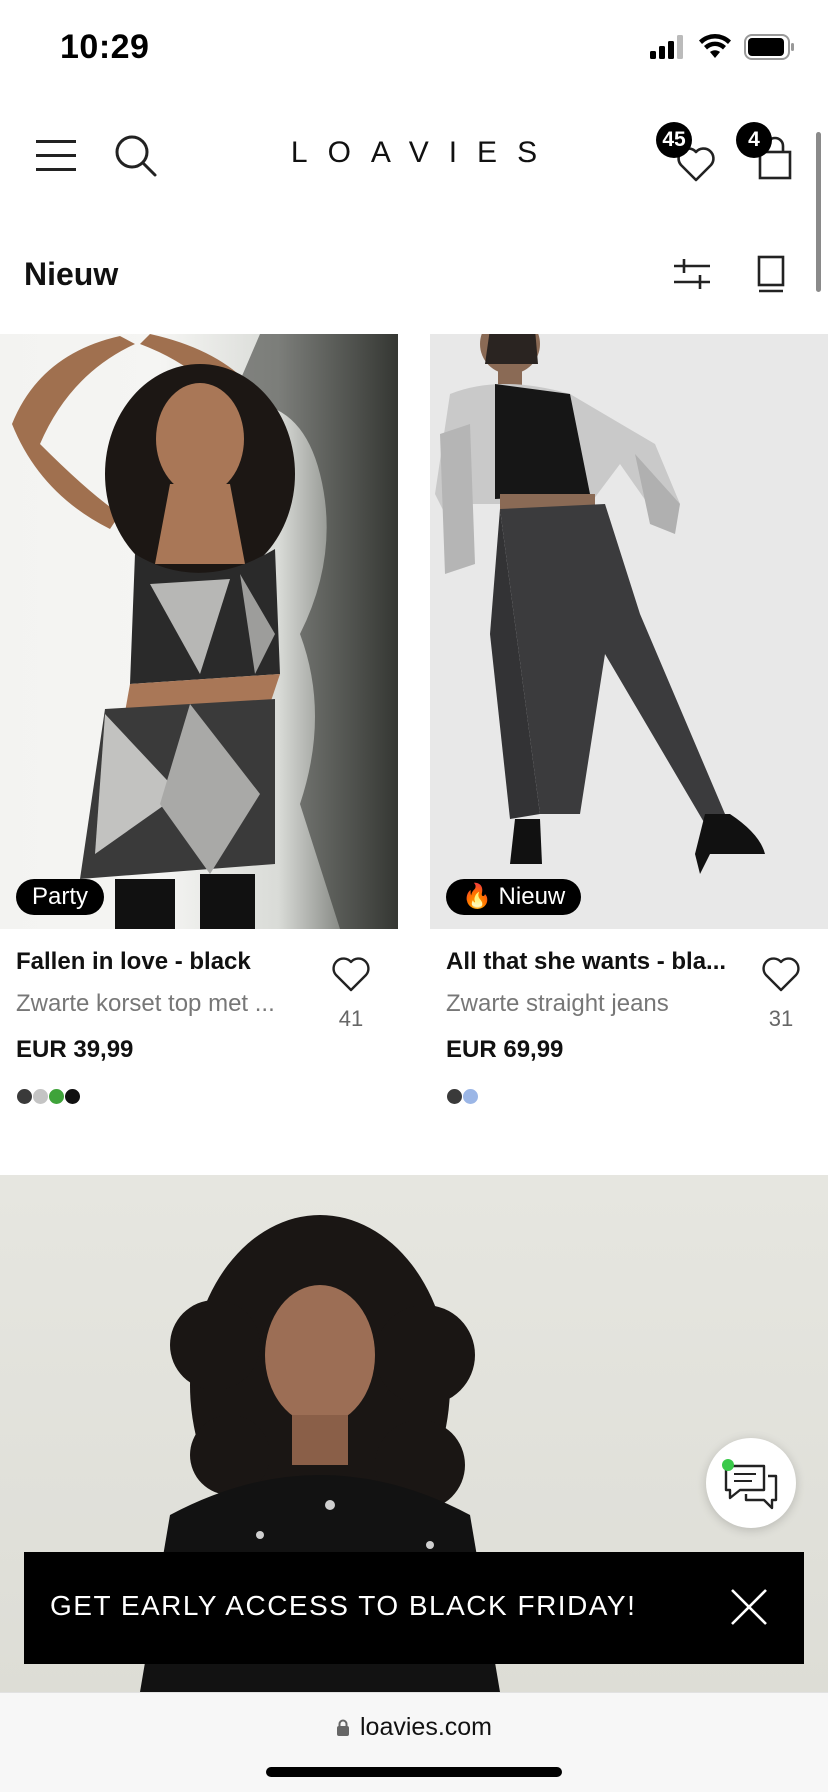 The height and width of the screenshot is (1792, 828). I want to click on filter-sliders-icon, so click(692, 274).